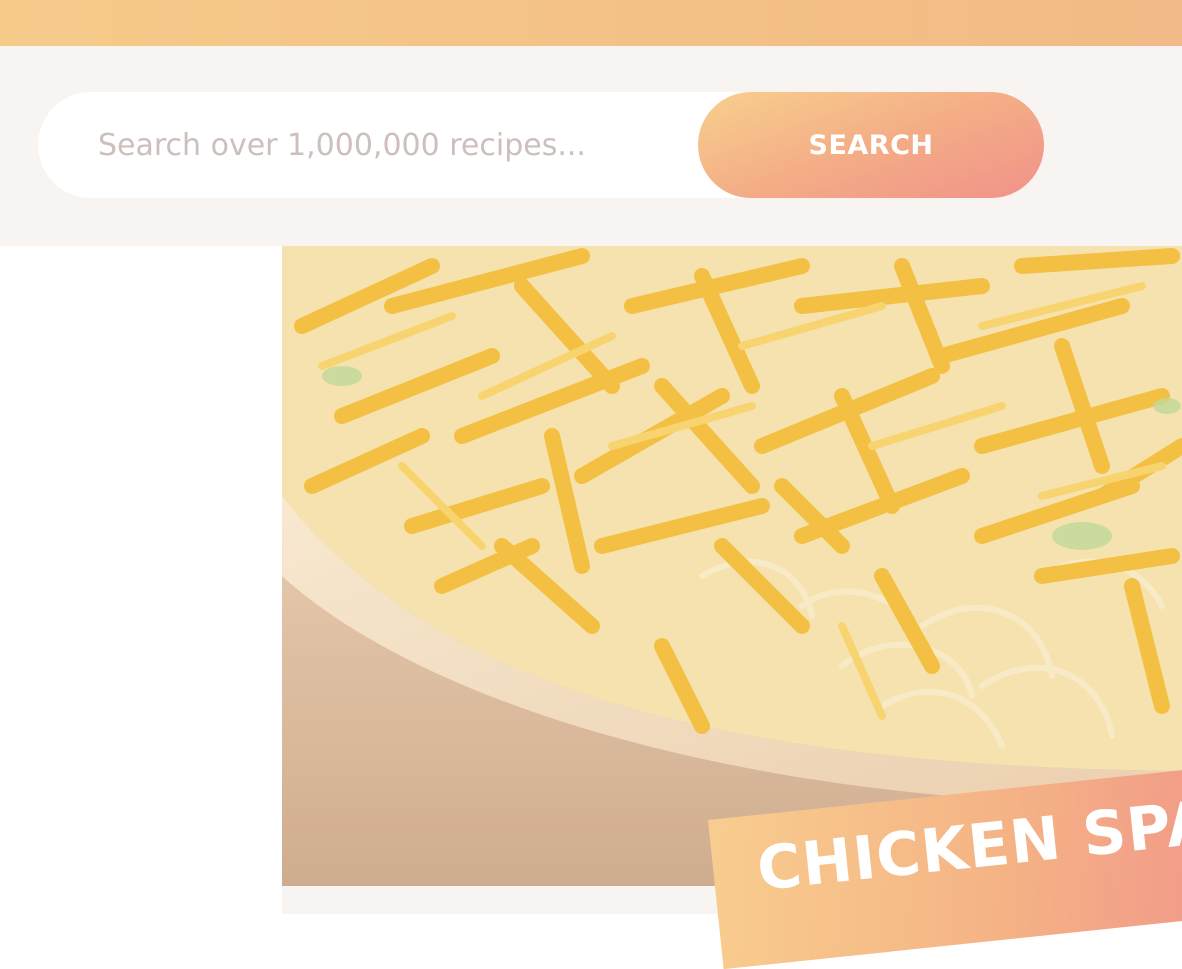 The width and height of the screenshot is (1182, 969). I want to click on search-input, so click(408, 145).